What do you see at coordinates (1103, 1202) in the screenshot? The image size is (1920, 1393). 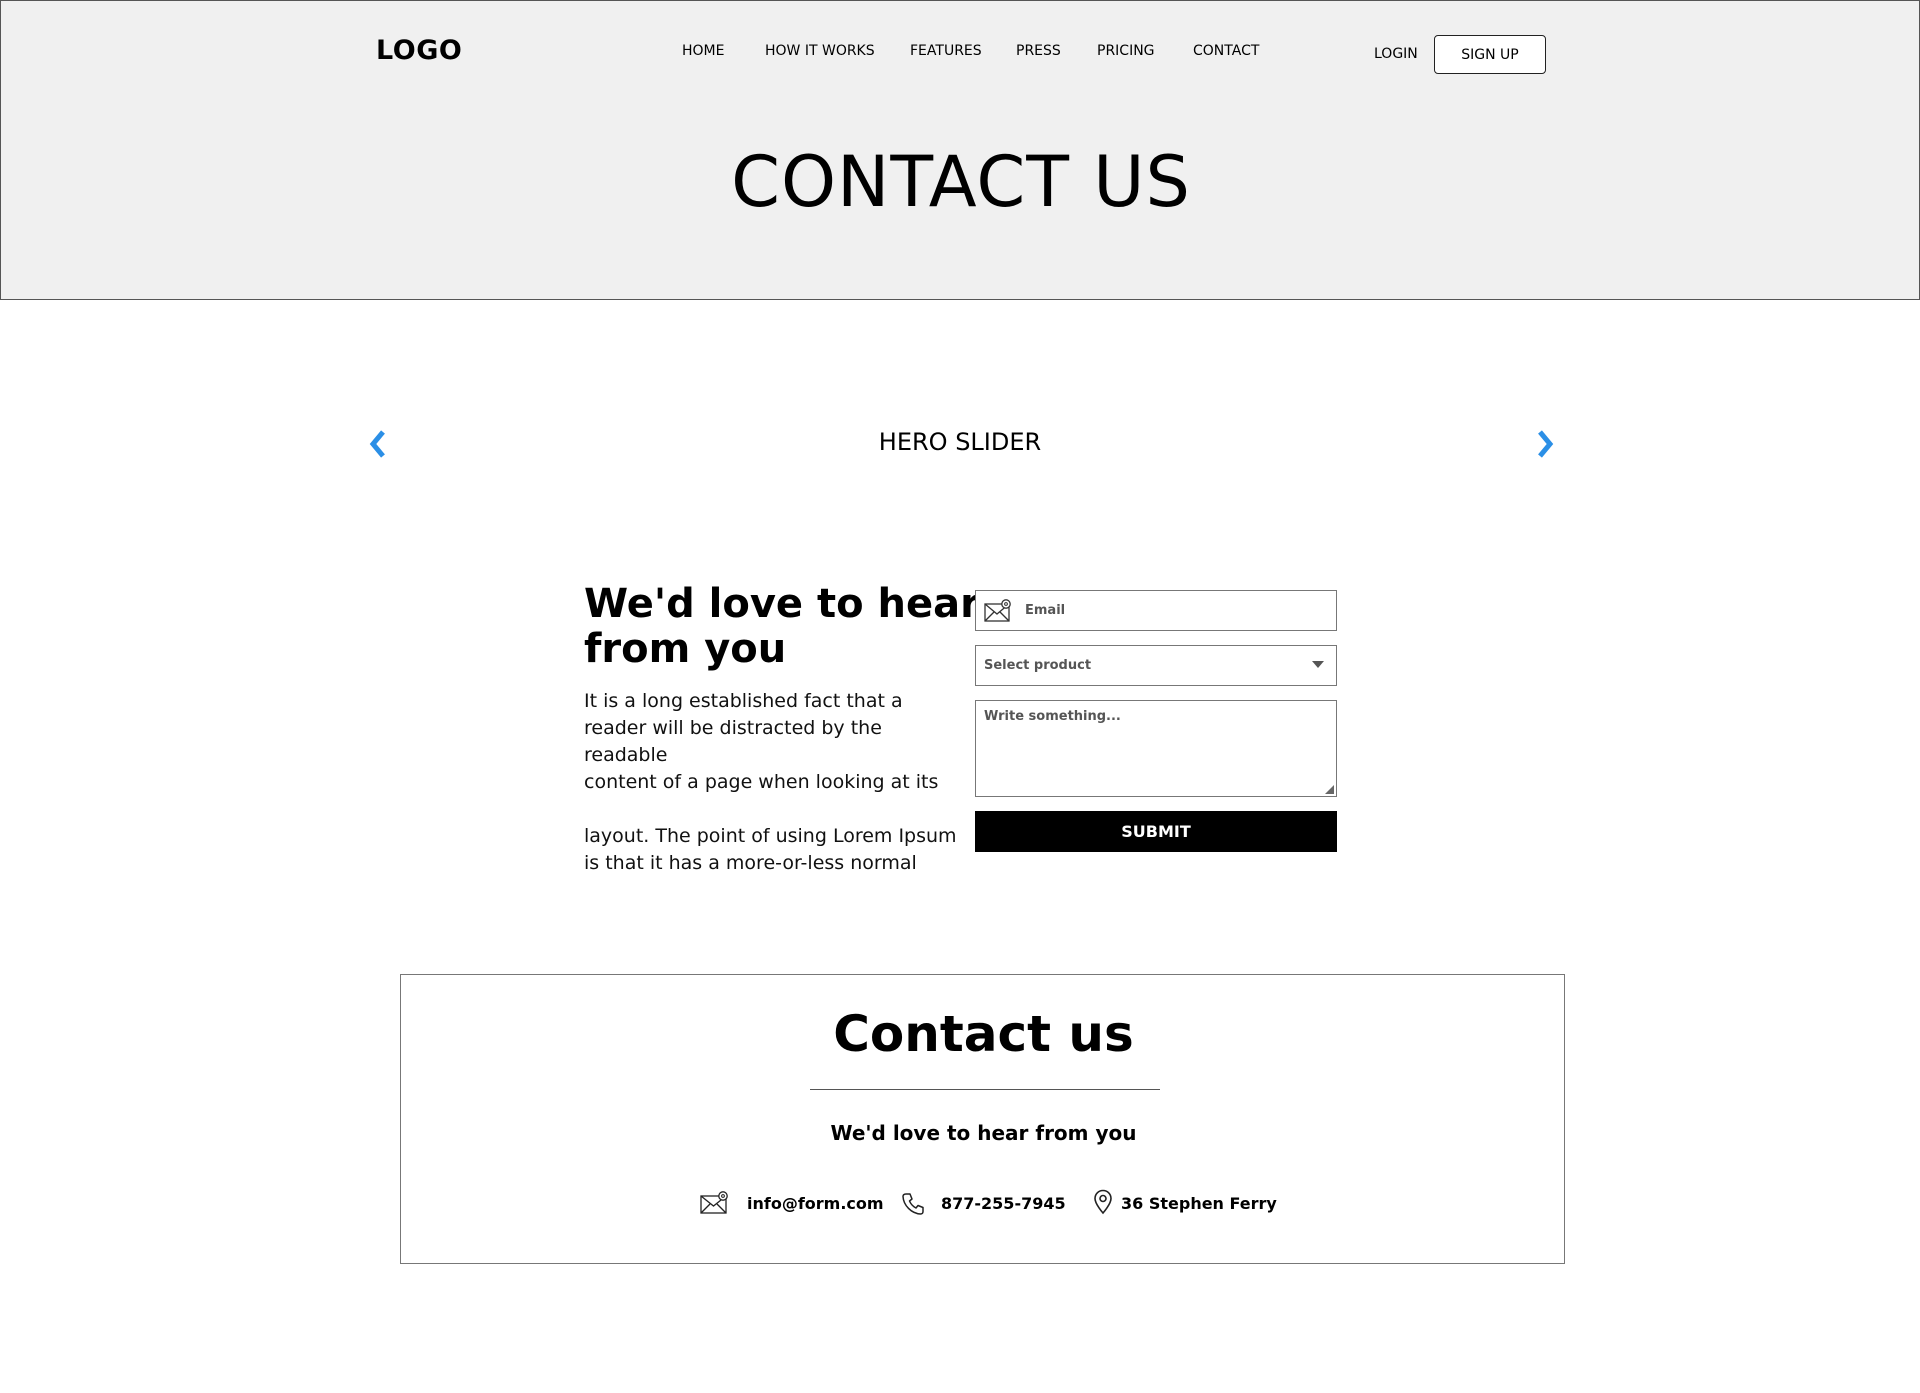 I see `location-pin-icon` at bounding box center [1103, 1202].